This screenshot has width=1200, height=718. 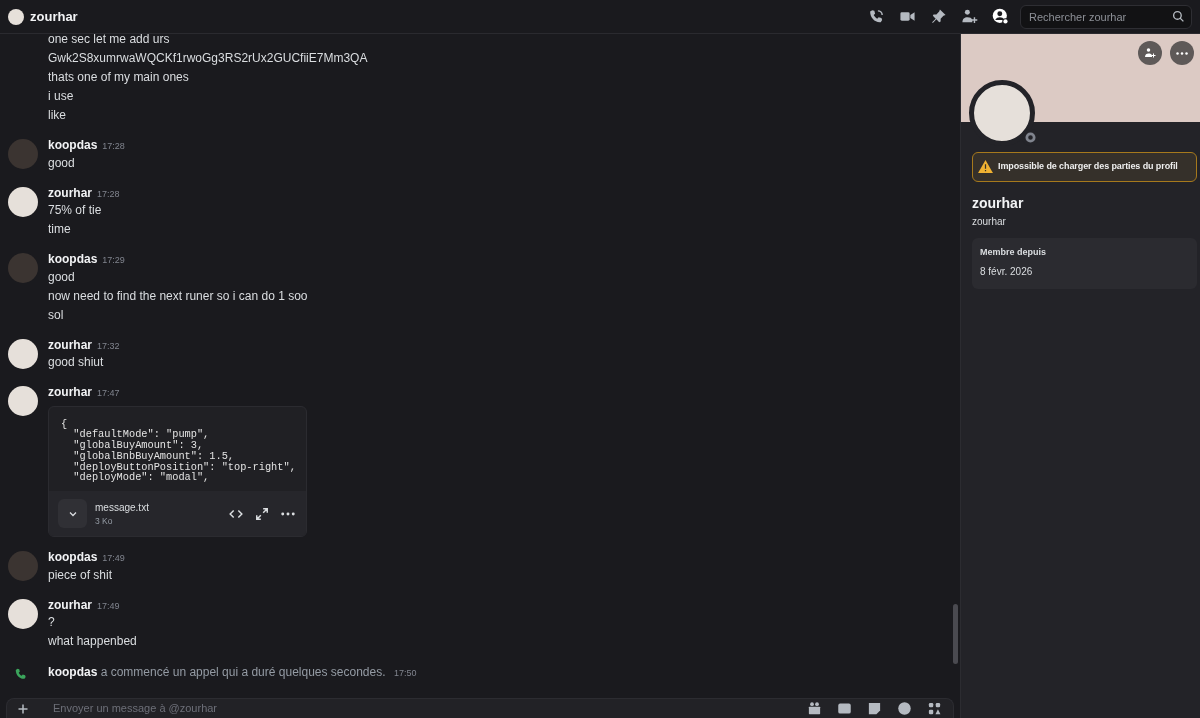 What do you see at coordinates (80, 574) in the screenshot?
I see `message-text: piece of shit` at bounding box center [80, 574].